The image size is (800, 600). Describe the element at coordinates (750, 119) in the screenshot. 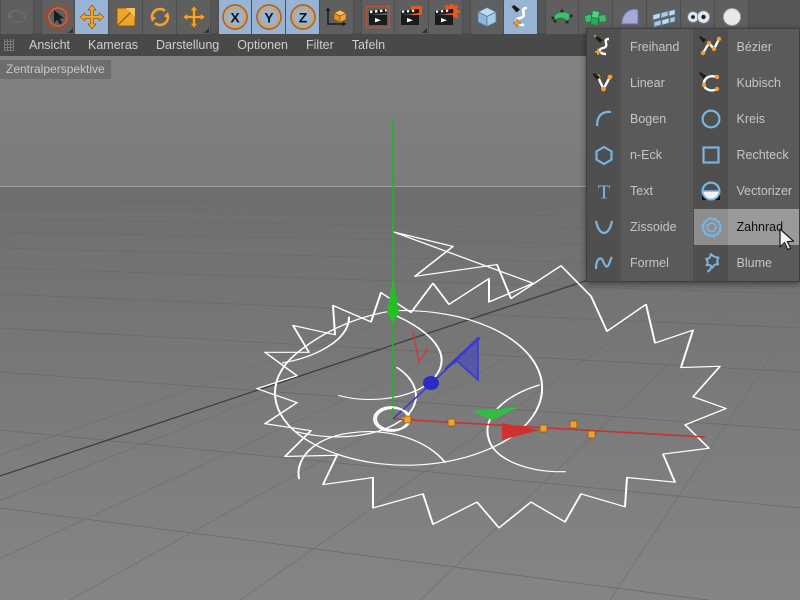

I see `menu-label: Kreis` at that location.